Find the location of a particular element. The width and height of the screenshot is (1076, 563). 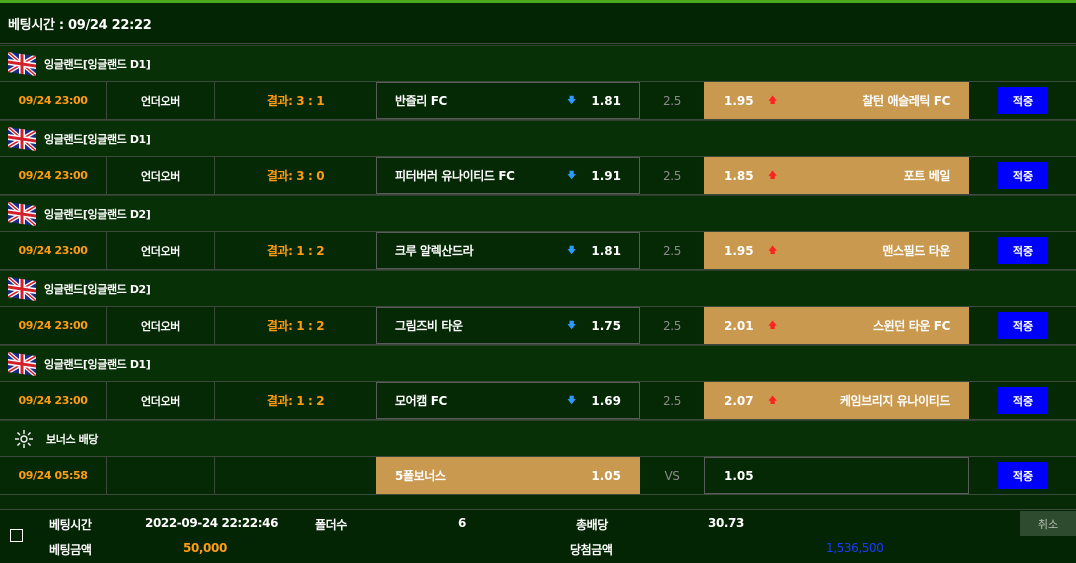

away-odds-box: 1.05 is located at coordinates (836, 475).